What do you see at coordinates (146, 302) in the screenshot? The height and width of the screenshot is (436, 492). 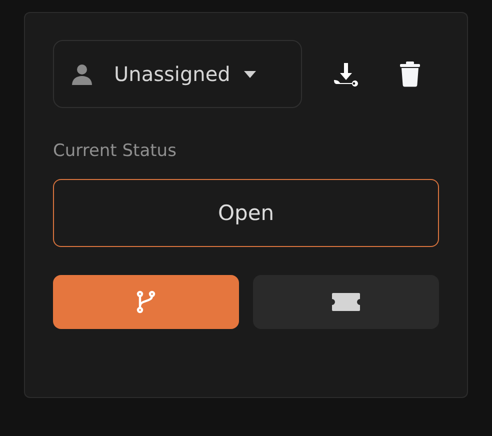 I see `branch-icon` at bounding box center [146, 302].